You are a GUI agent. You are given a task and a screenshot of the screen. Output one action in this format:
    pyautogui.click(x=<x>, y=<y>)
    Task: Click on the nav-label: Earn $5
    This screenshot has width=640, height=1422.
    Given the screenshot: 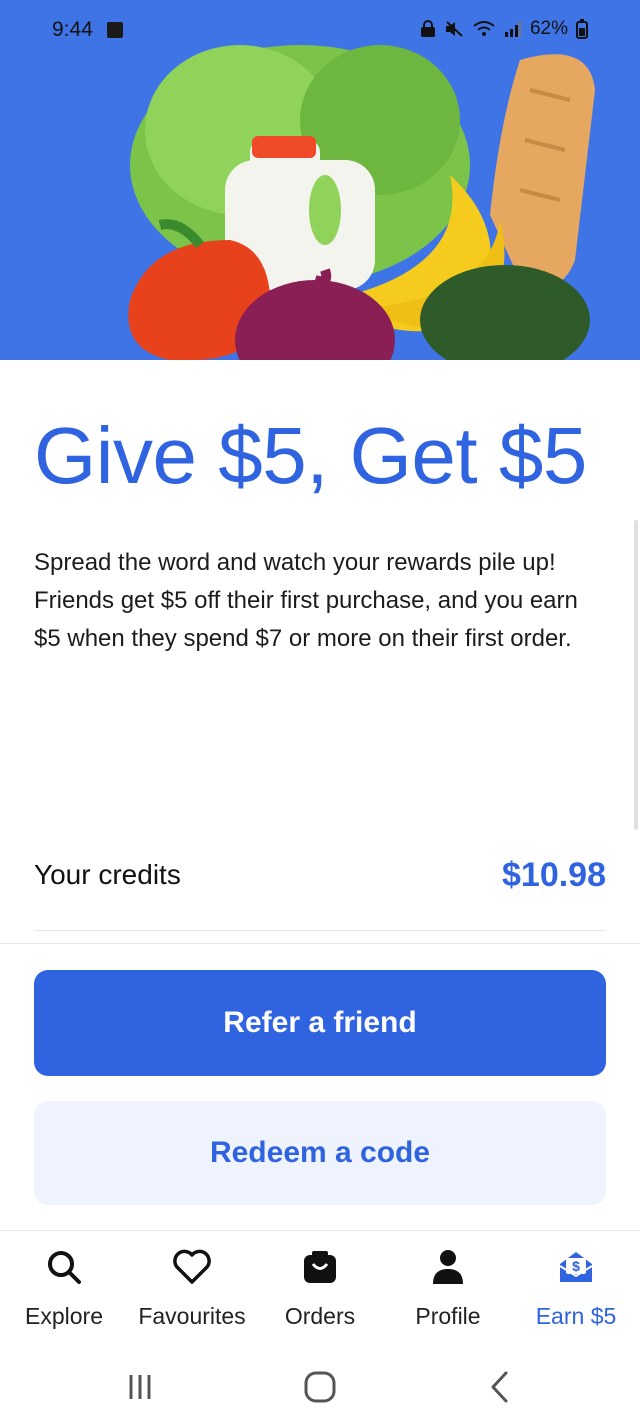 What is the action you would take?
    pyautogui.click(x=576, y=1316)
    